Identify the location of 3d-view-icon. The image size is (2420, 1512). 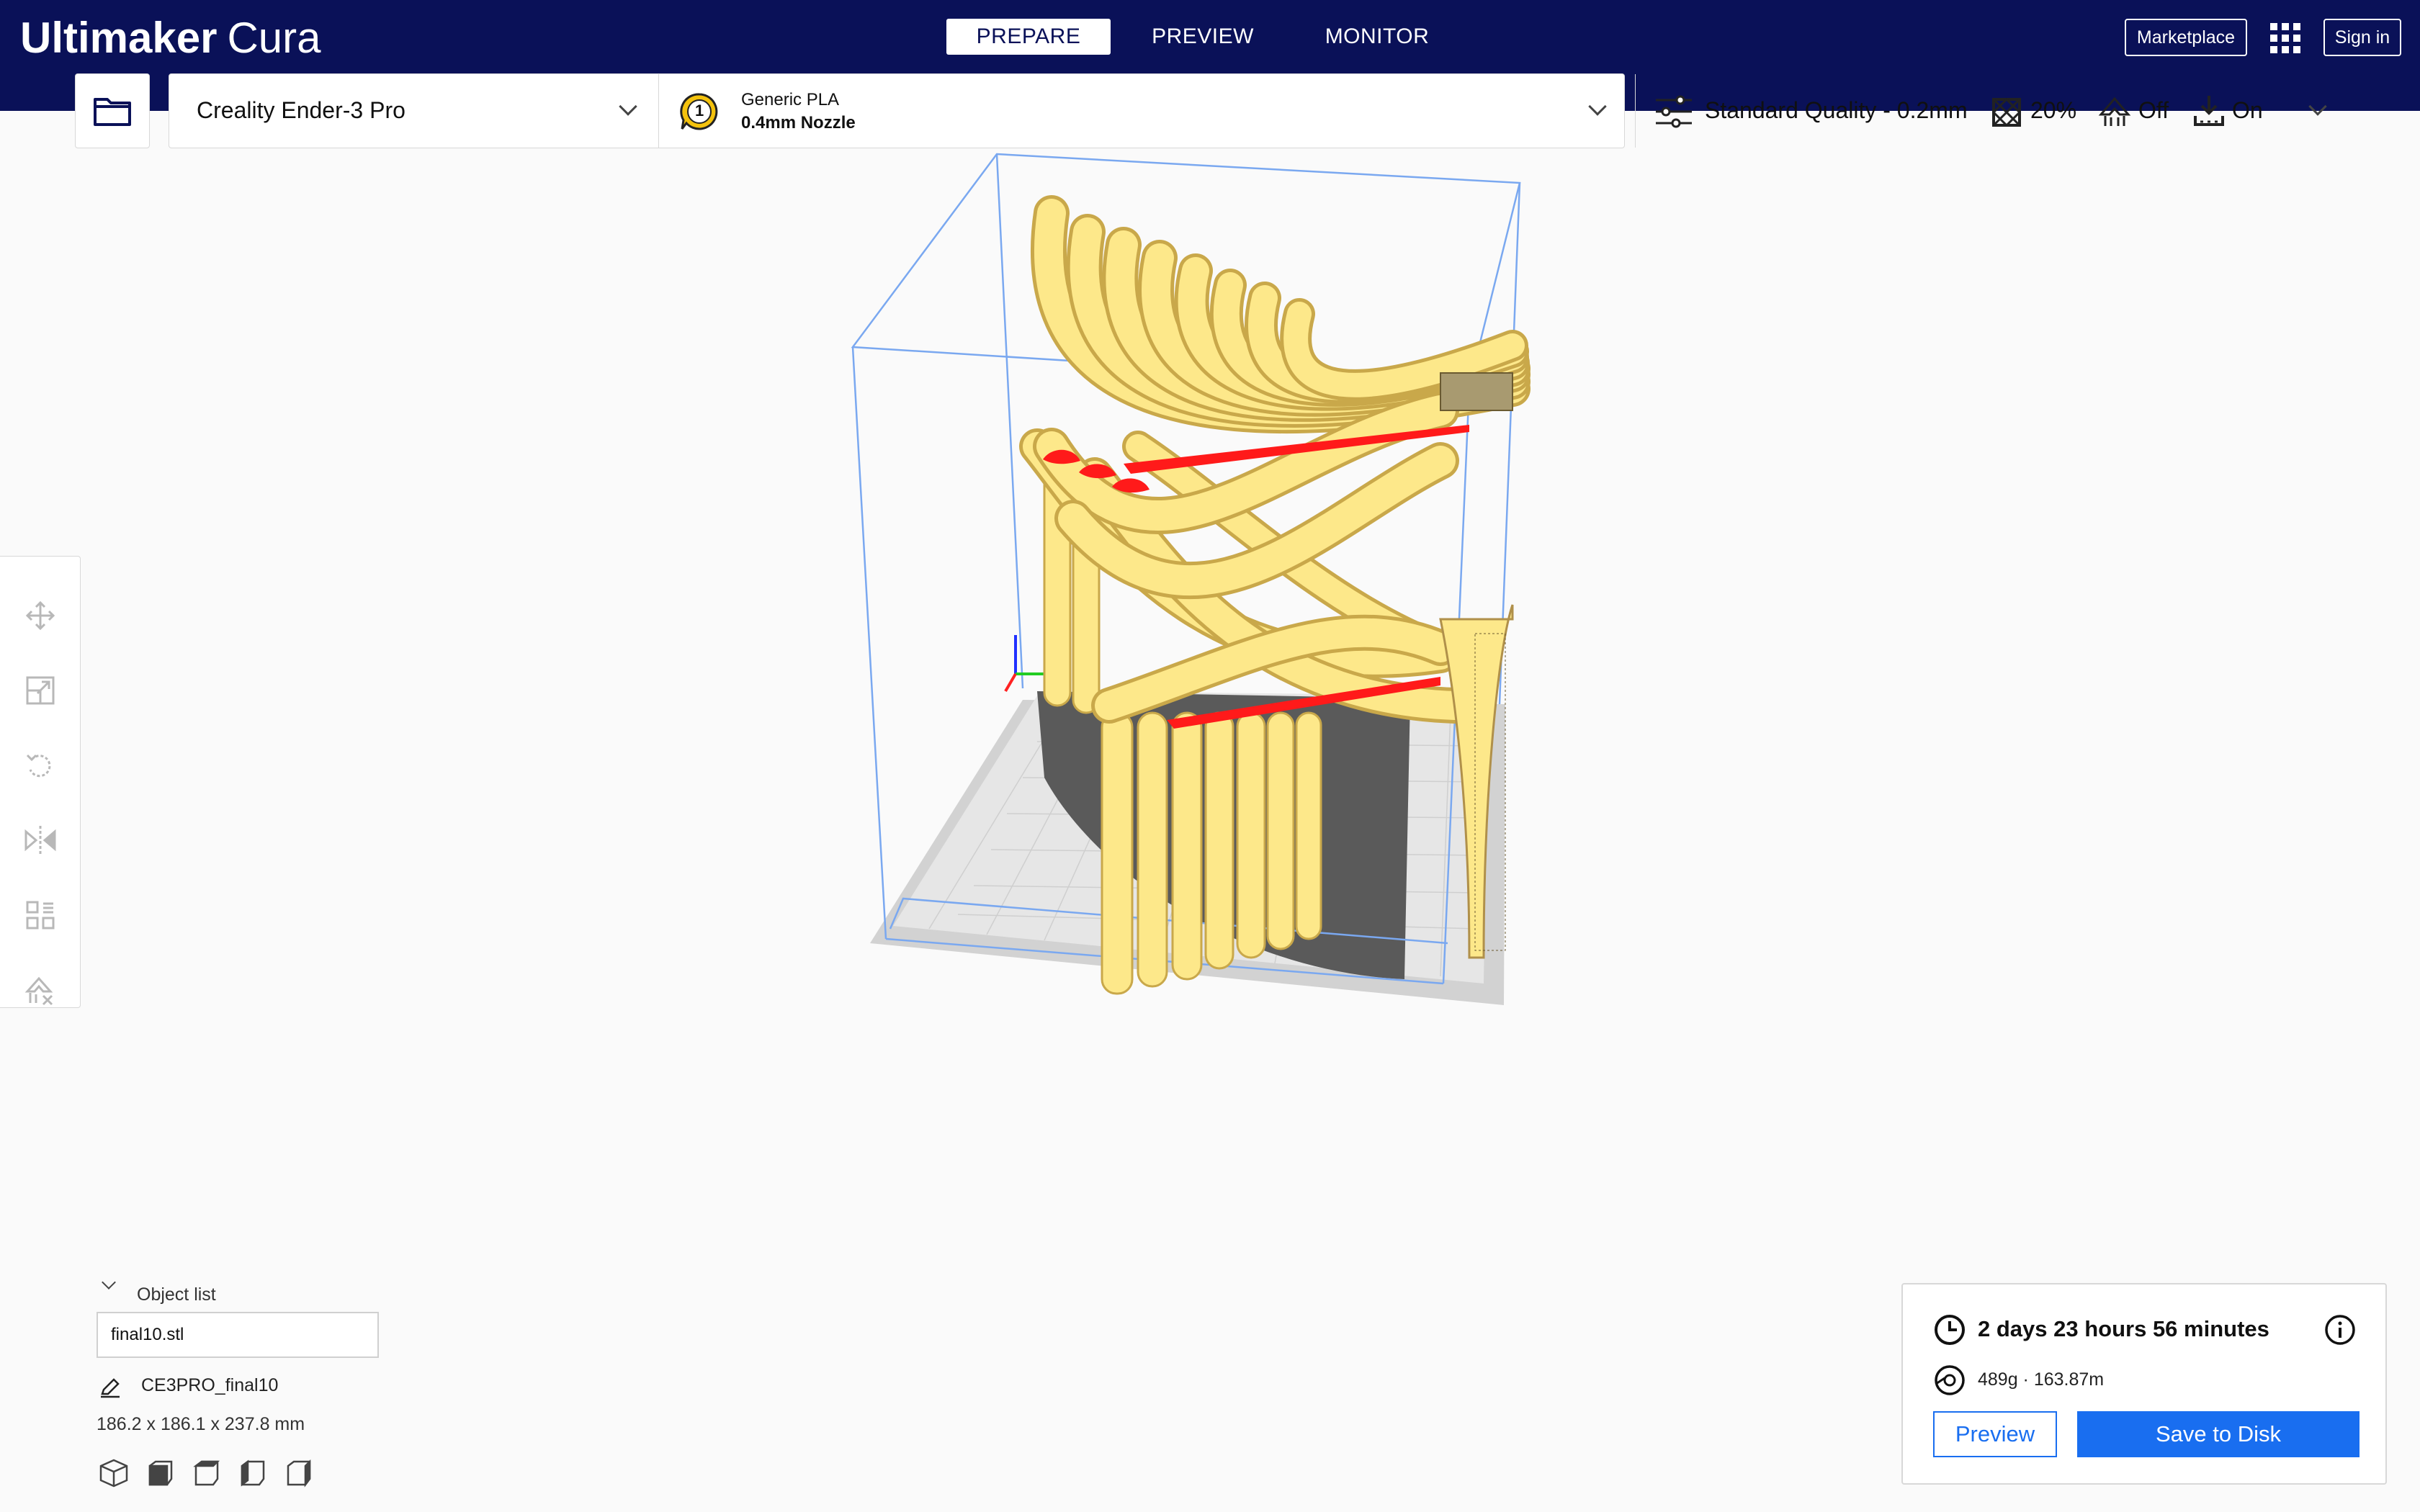
(114, 1473).